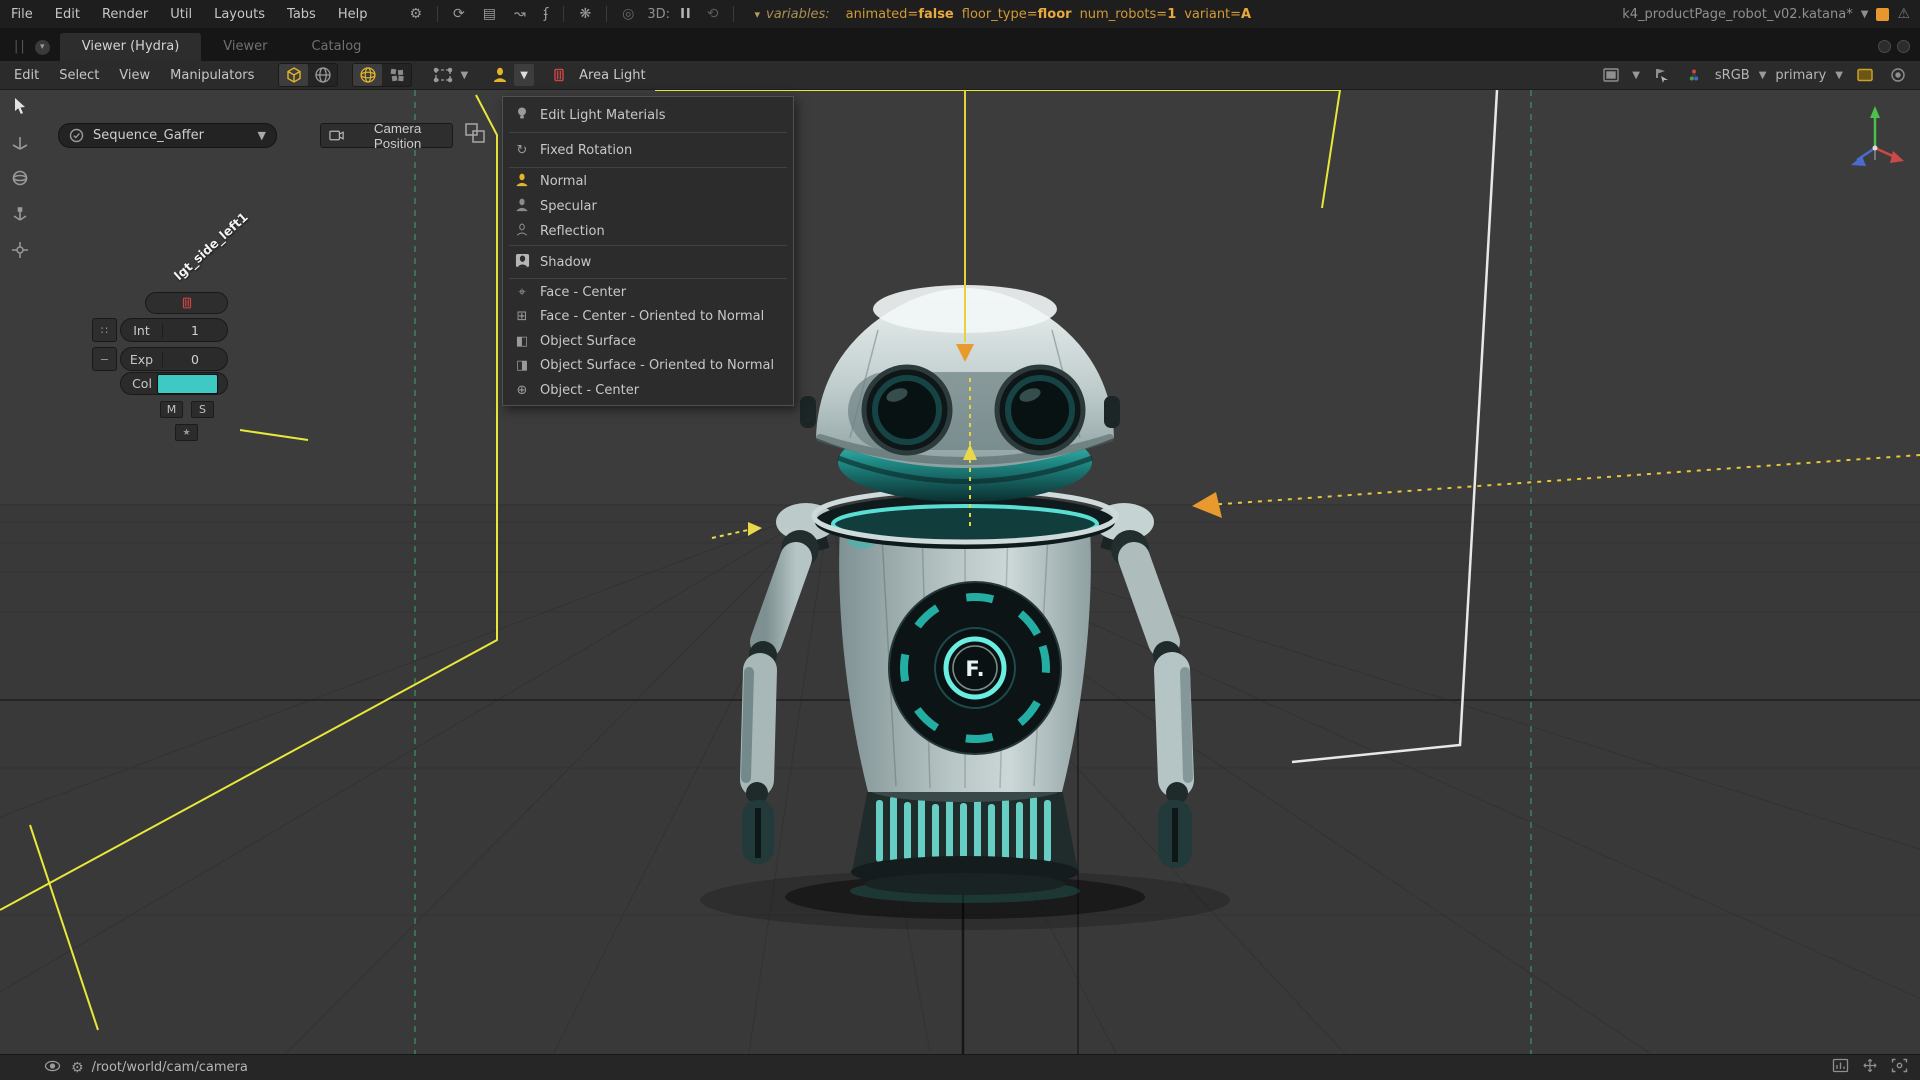 This screenshot has width=1920, height=1080. What do you see at coordinates (713, 14) in the screenshot?
I see `refresh-icon: ⟲` at bounding box center [713, 14].